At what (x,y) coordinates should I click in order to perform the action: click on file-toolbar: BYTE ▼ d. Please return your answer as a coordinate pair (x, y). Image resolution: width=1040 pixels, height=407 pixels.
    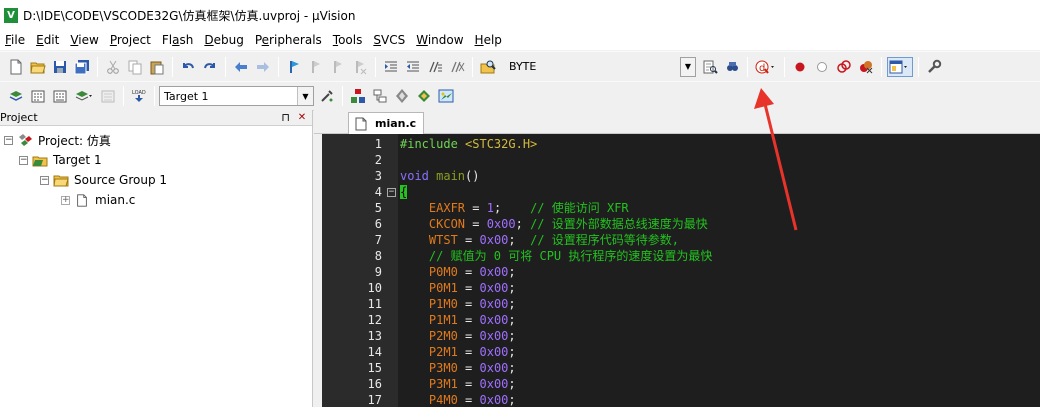
    Looking at the image, I should click on (520, 66).